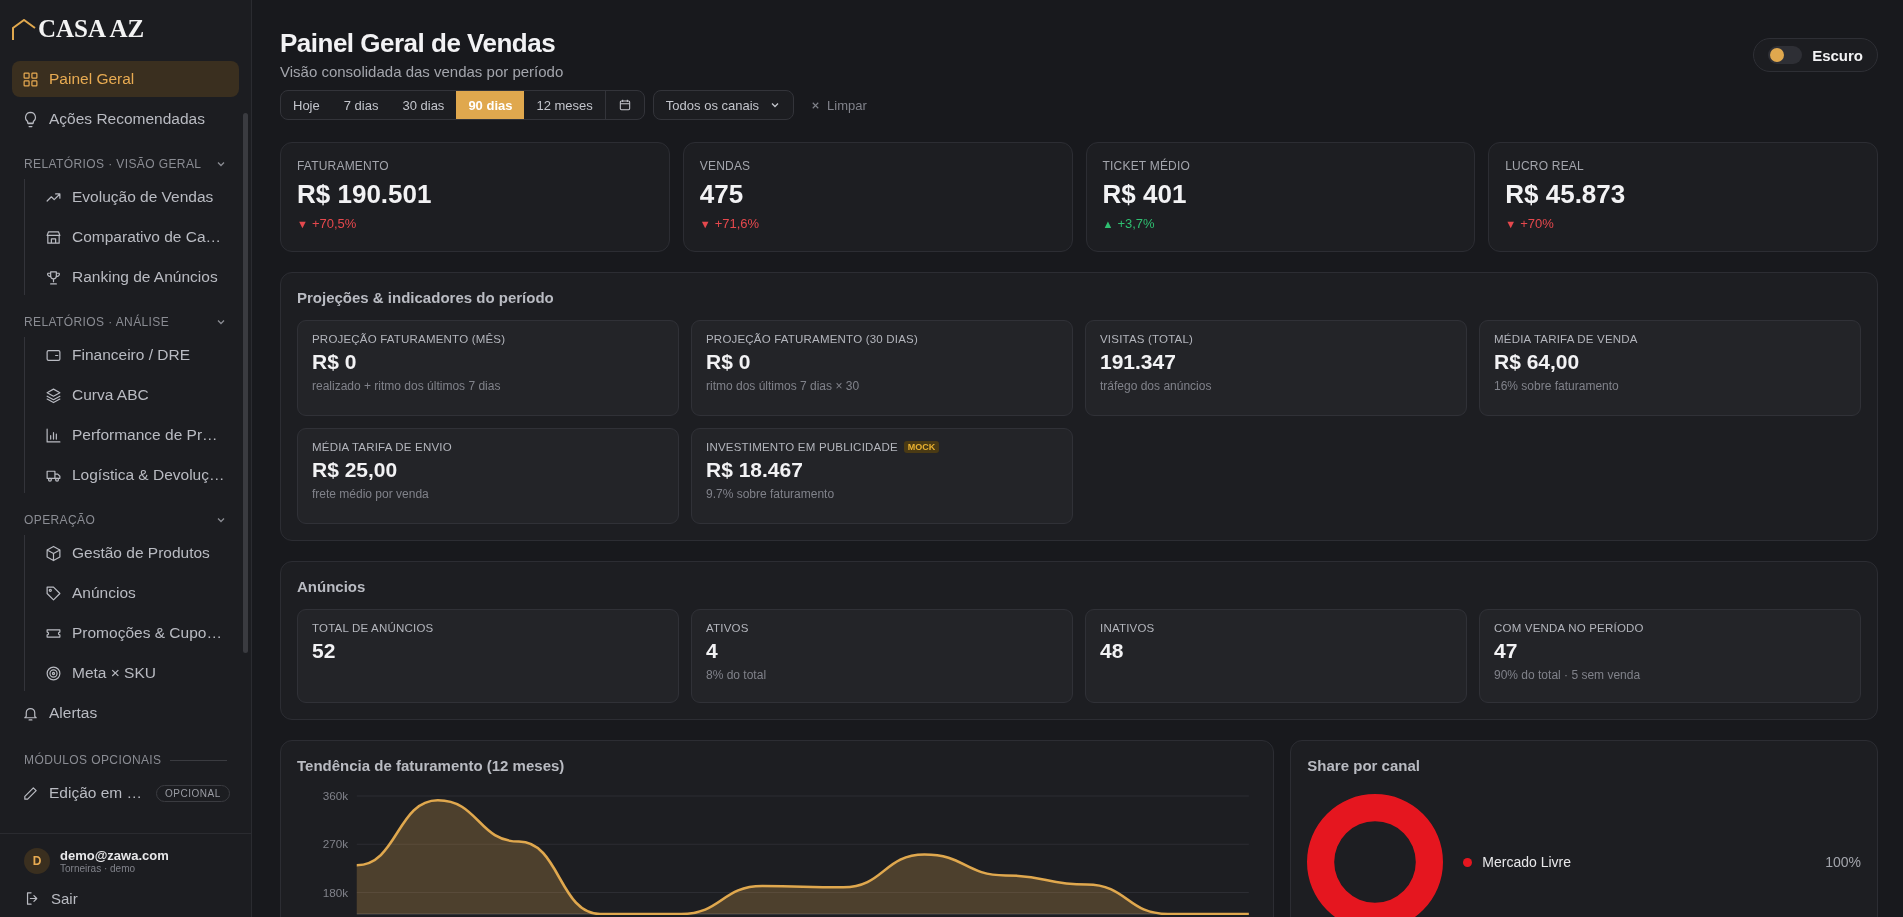 The image size is (1903, 917). What do you see at coordinates (737, 223) in the screenshot?
I see `kpi-delta: +71,6%` at bounding box center [737, 223].